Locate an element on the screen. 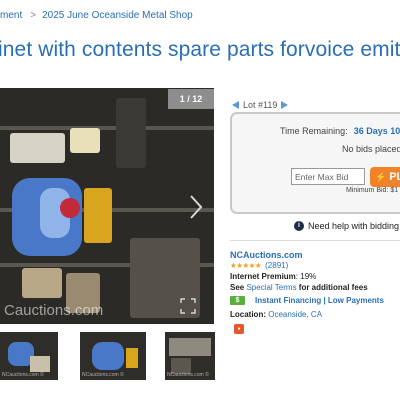 This screenshot has height=400, width=400. premium-label: Internet Premium is located at coordinates (263, 276).